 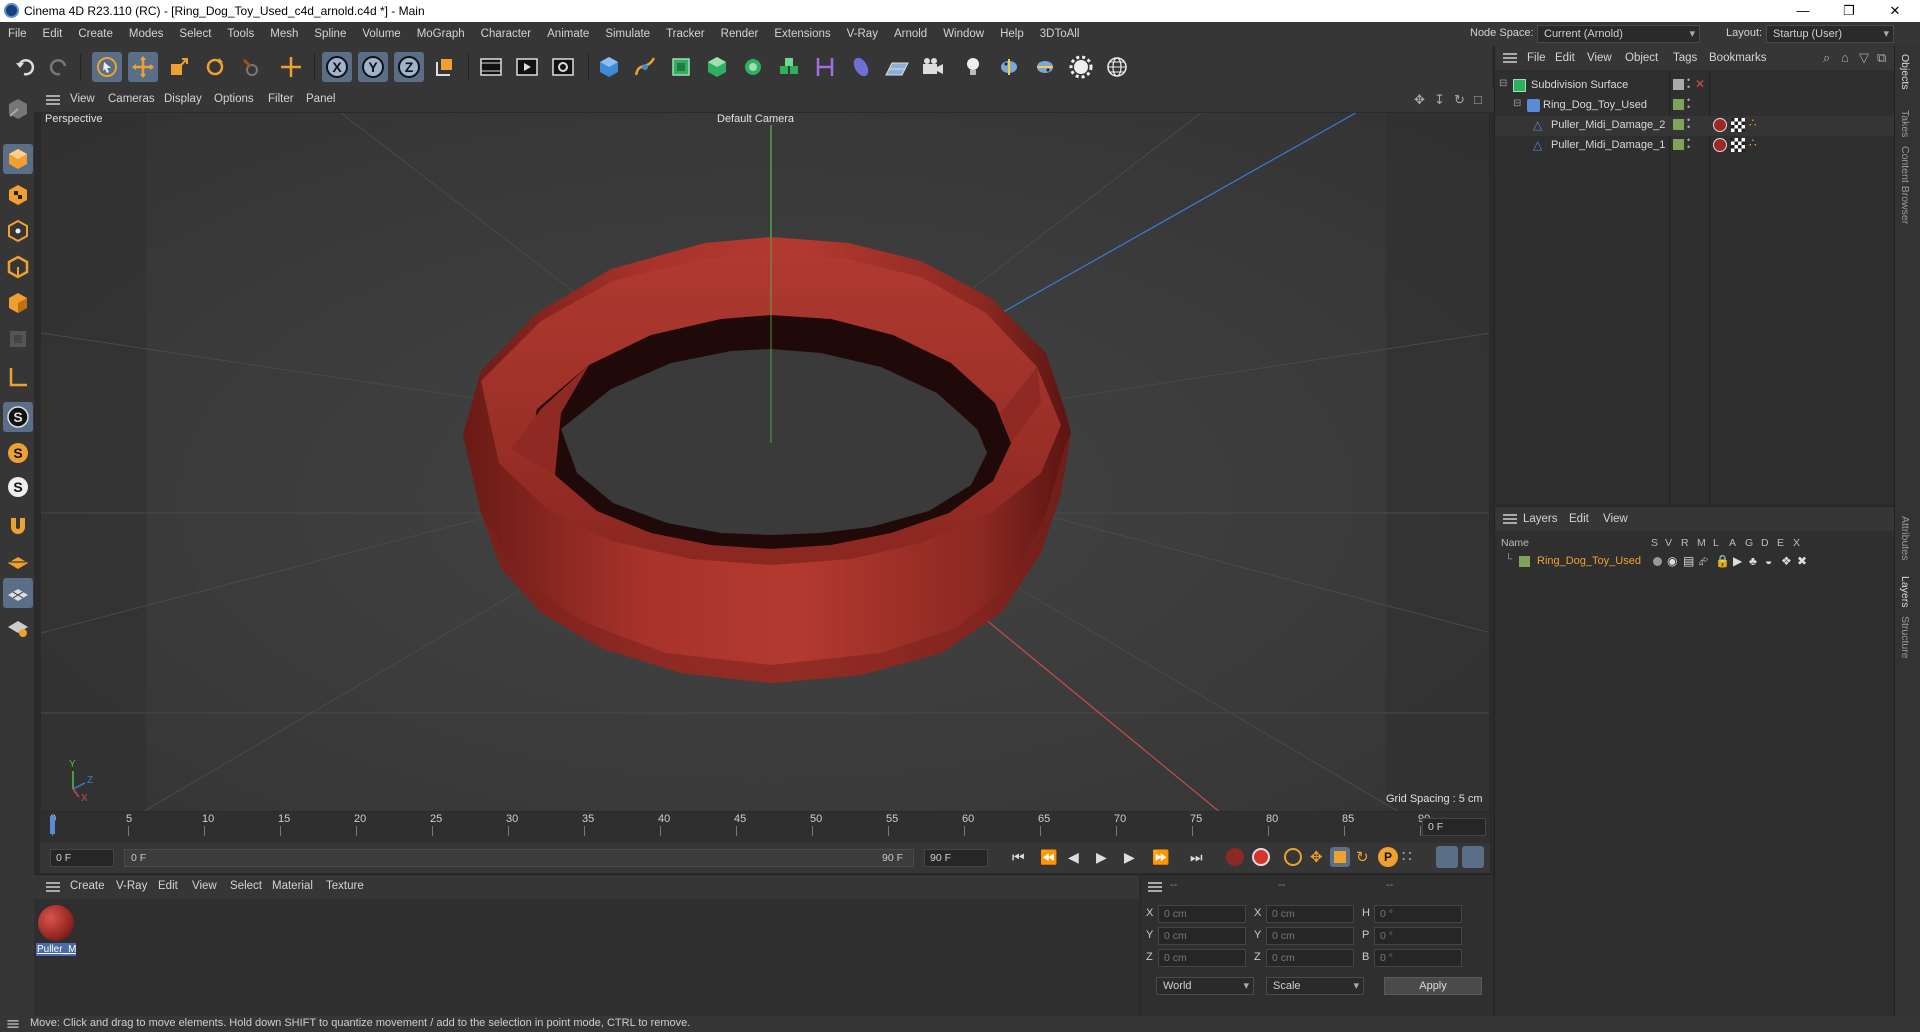 What do you see at coordinates (215, 67) in the screenshot?
I see `rotate-tool-icon` at bounding box center [215, 67].